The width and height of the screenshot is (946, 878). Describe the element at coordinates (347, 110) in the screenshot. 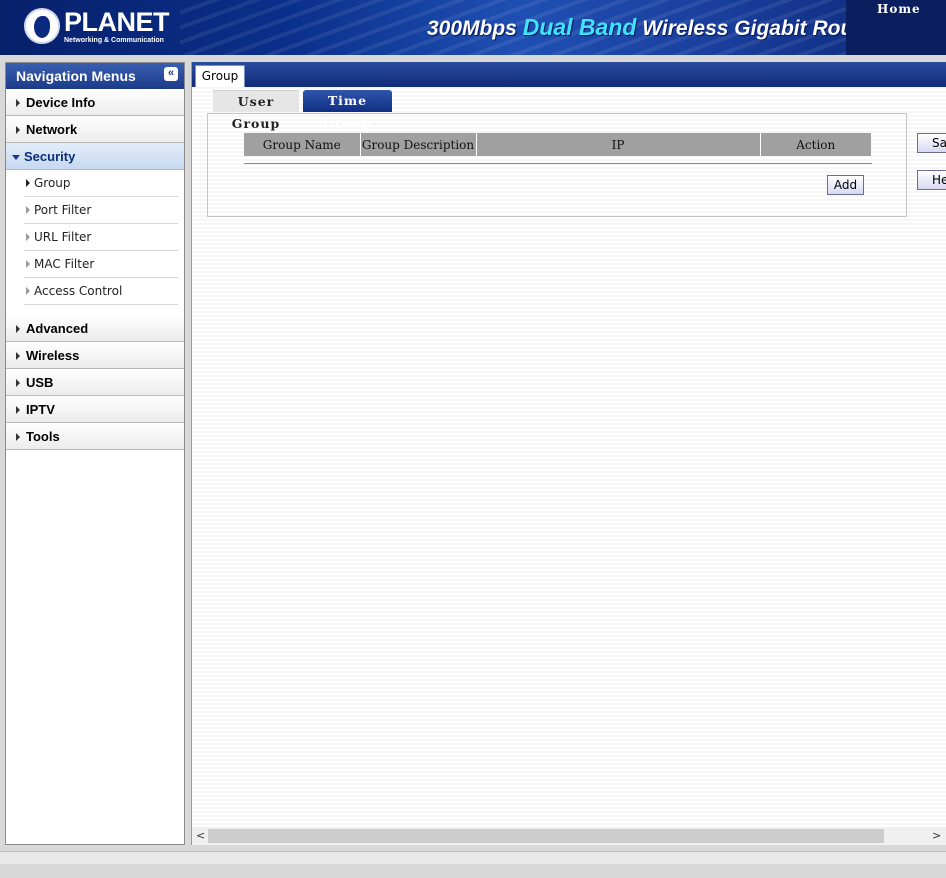

I see `tab-time-group: Time Group` at that location.